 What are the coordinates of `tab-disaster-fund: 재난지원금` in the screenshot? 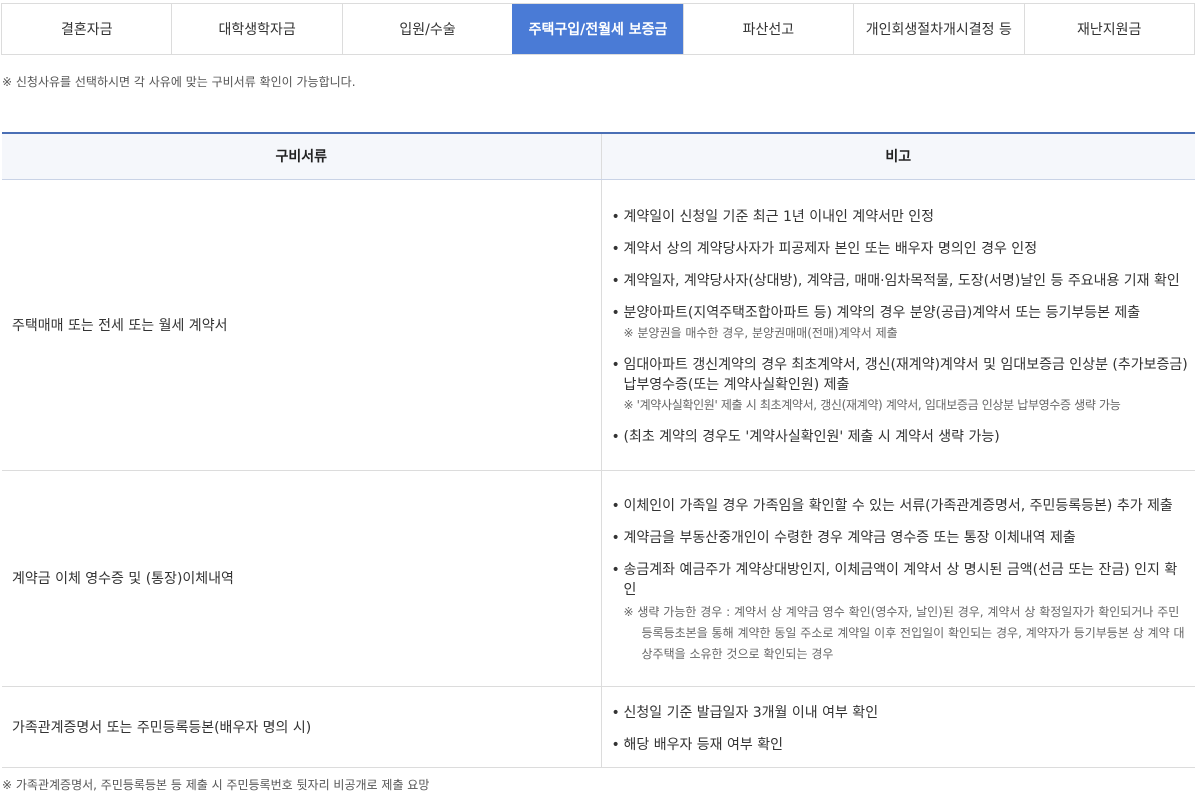 It's located at (1108, 29).